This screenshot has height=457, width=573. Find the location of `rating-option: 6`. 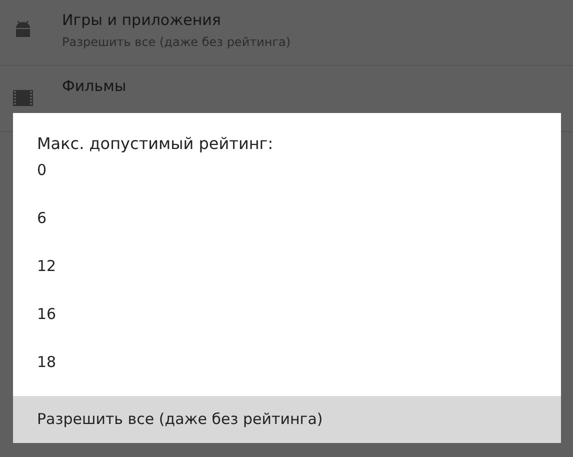

rating-option: 6 is located at coordinates (287, 223).